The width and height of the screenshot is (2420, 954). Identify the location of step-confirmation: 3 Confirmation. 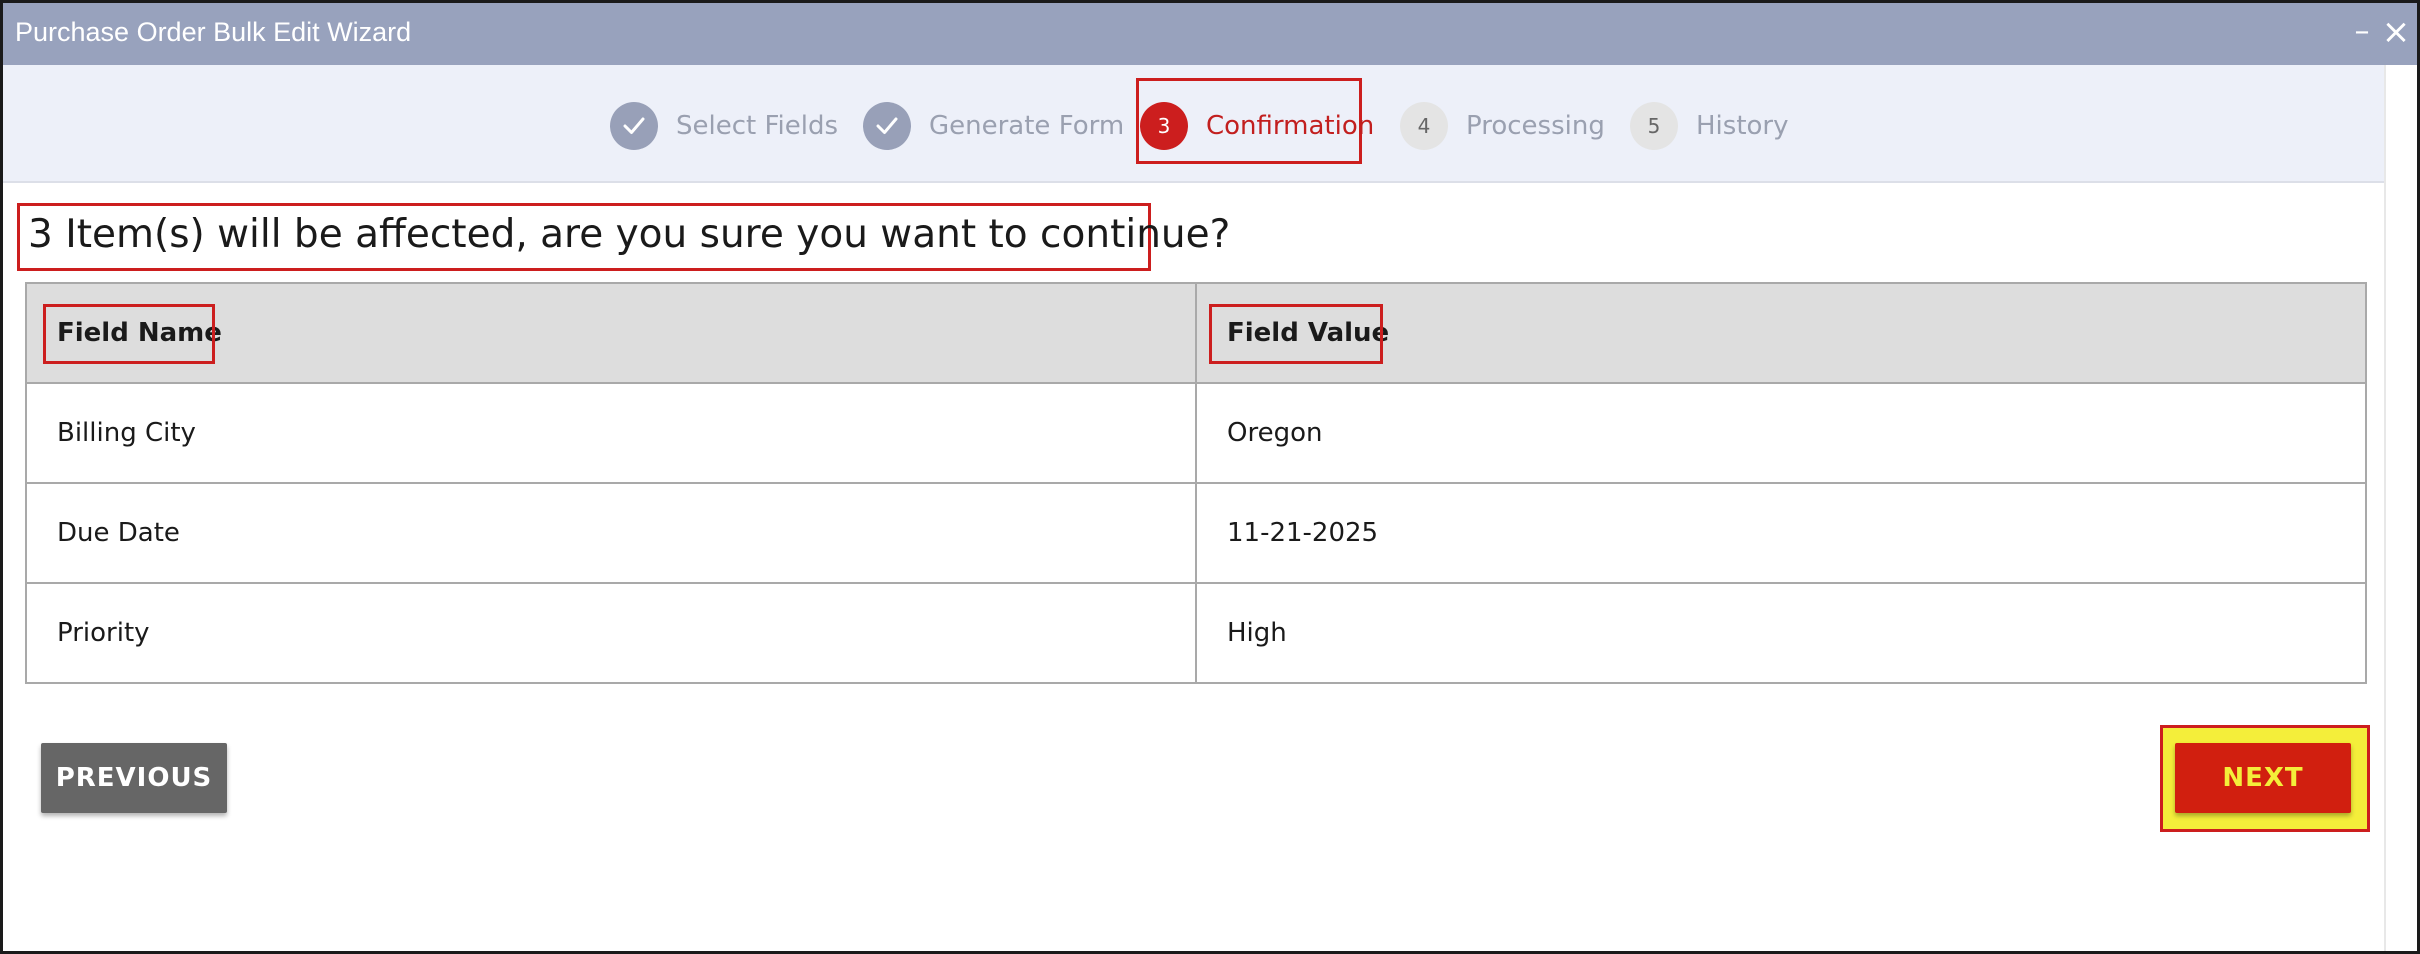
(1257, 126).